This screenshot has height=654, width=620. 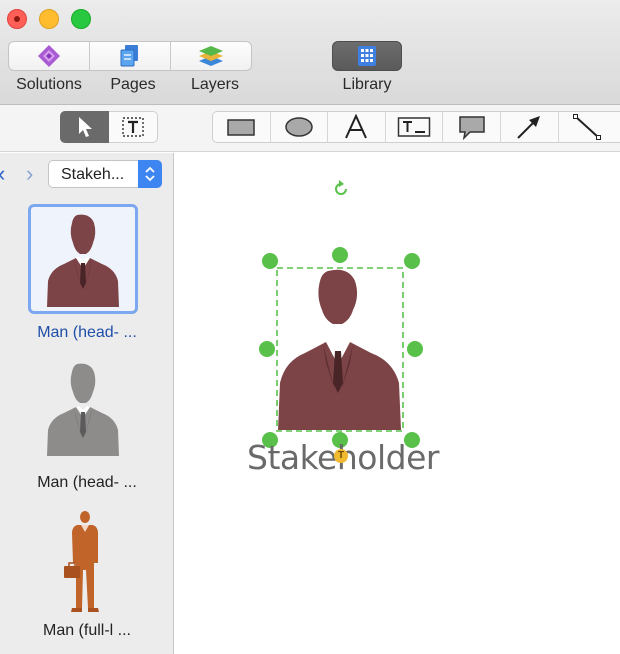 I want to click on text-icon, so click(x=356, y=126).